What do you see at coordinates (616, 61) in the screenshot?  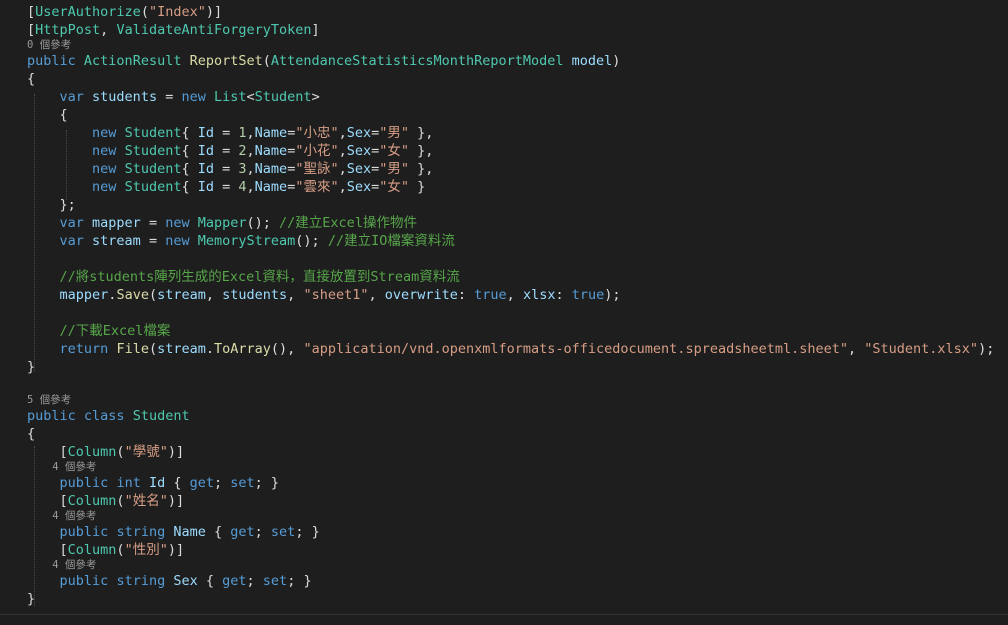 I see `code-token-plain: )` at bounding box center [616, 61].